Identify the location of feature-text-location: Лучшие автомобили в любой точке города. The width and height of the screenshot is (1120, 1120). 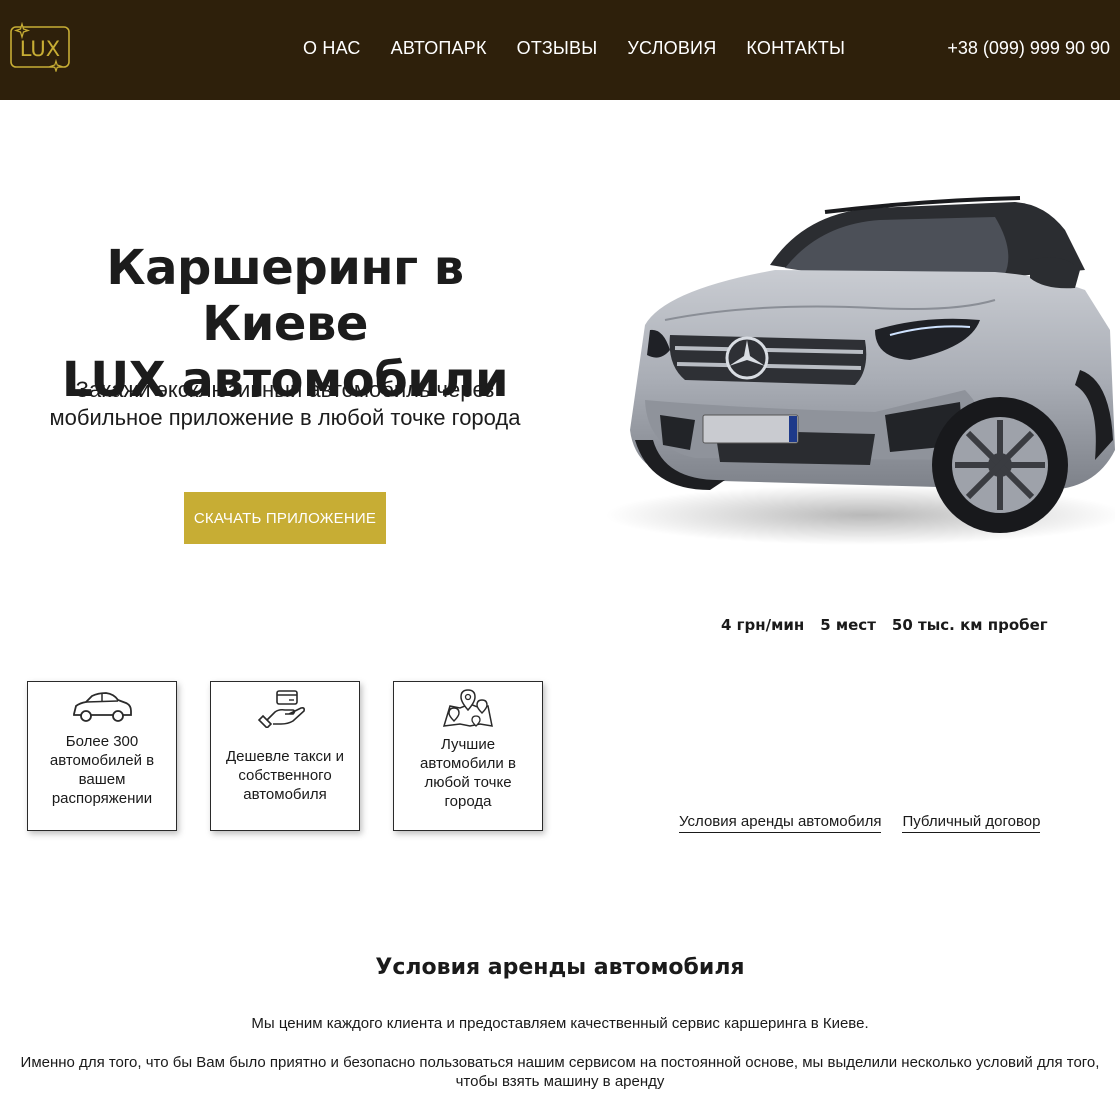
(468, 773).